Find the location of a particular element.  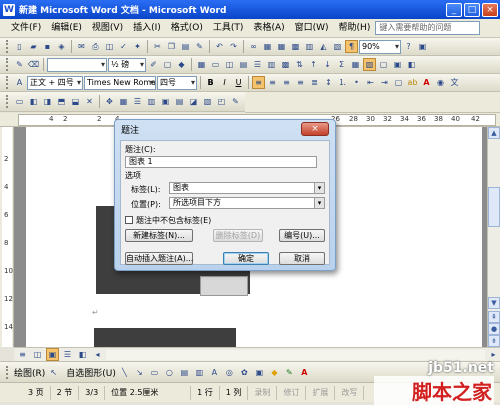

status-overtype: 改写 is located at coordinates (350, 392).